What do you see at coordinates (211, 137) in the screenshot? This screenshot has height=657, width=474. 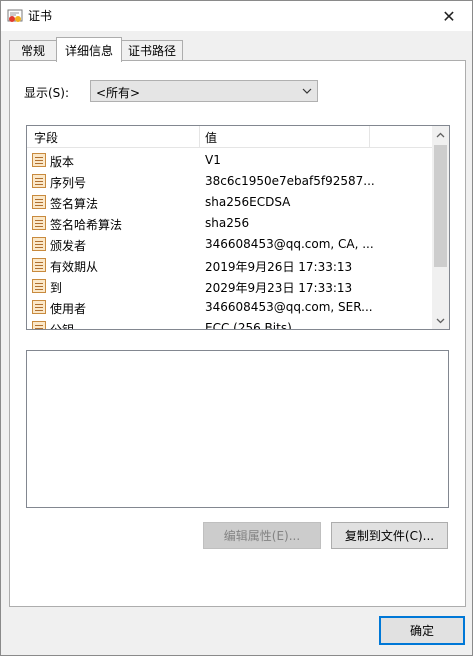 I see `column-header-value: 值` at bounding box center [211, 137].